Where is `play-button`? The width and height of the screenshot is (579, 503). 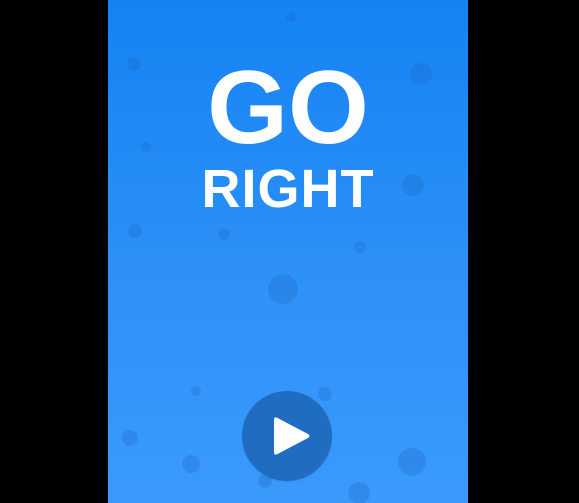 play-button is located at coordinates (287, 436).